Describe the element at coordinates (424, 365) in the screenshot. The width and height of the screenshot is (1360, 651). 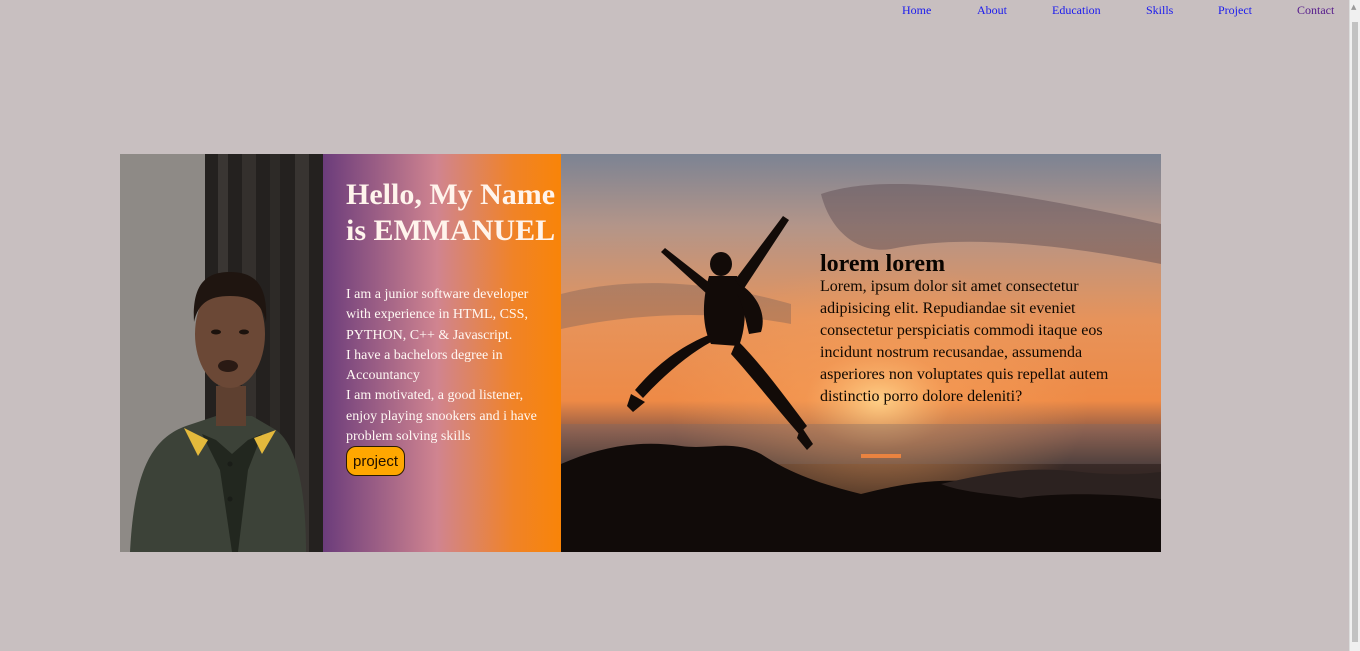
I see `bio-line-degree: I have a bachelors degree in Accountancy` at that location.